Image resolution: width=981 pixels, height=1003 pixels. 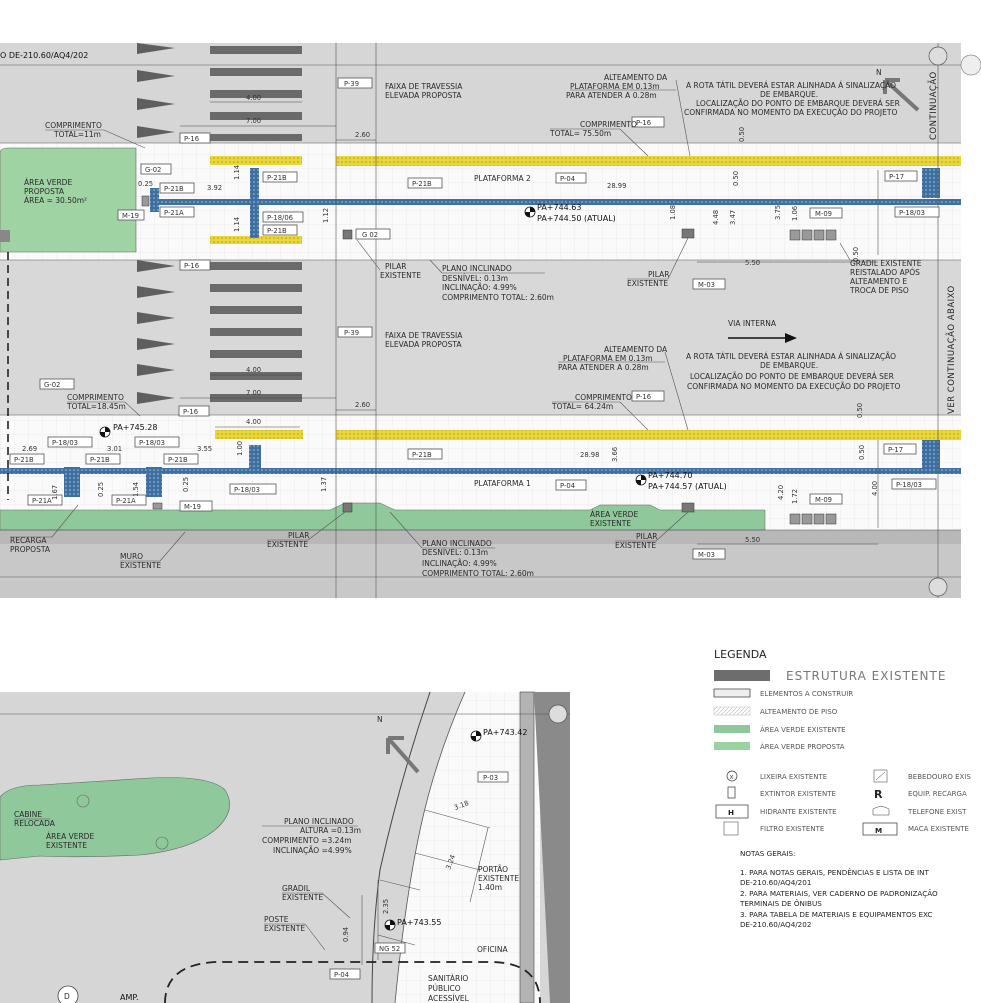 I want to click on tactile-guide-line-p1, so click(x=480, y=471).